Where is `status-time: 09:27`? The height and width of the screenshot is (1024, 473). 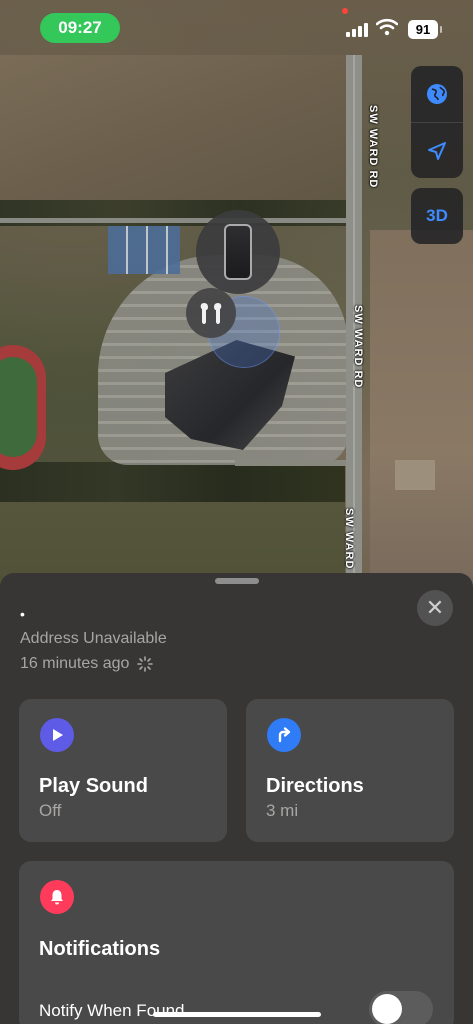
status-time: 09:27 is located at coordinates (80, 28).